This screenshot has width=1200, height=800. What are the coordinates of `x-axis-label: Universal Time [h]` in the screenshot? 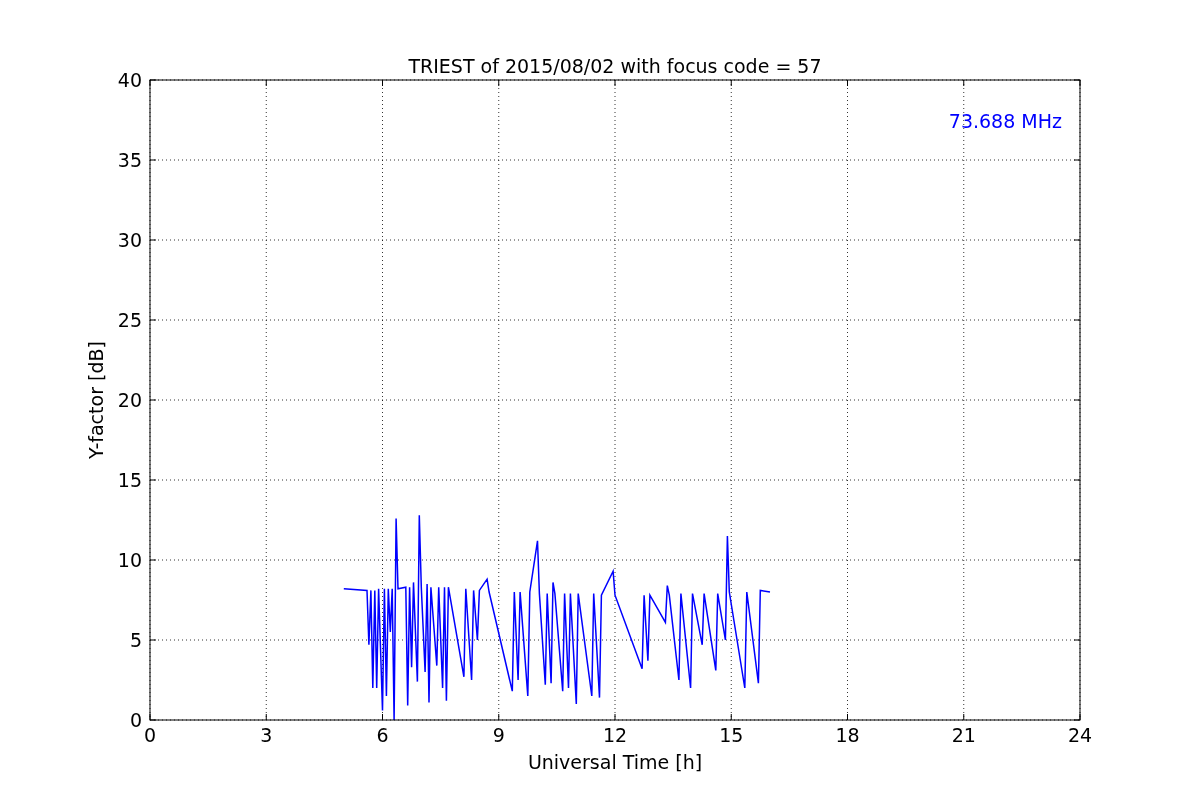 It's located at (615, 762).